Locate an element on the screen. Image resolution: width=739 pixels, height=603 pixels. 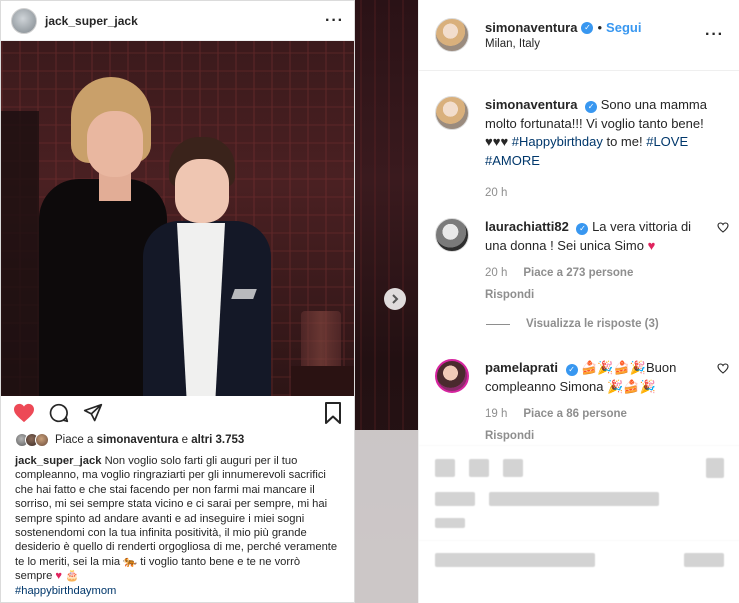
share-icon is located at coordinates (93, 413).